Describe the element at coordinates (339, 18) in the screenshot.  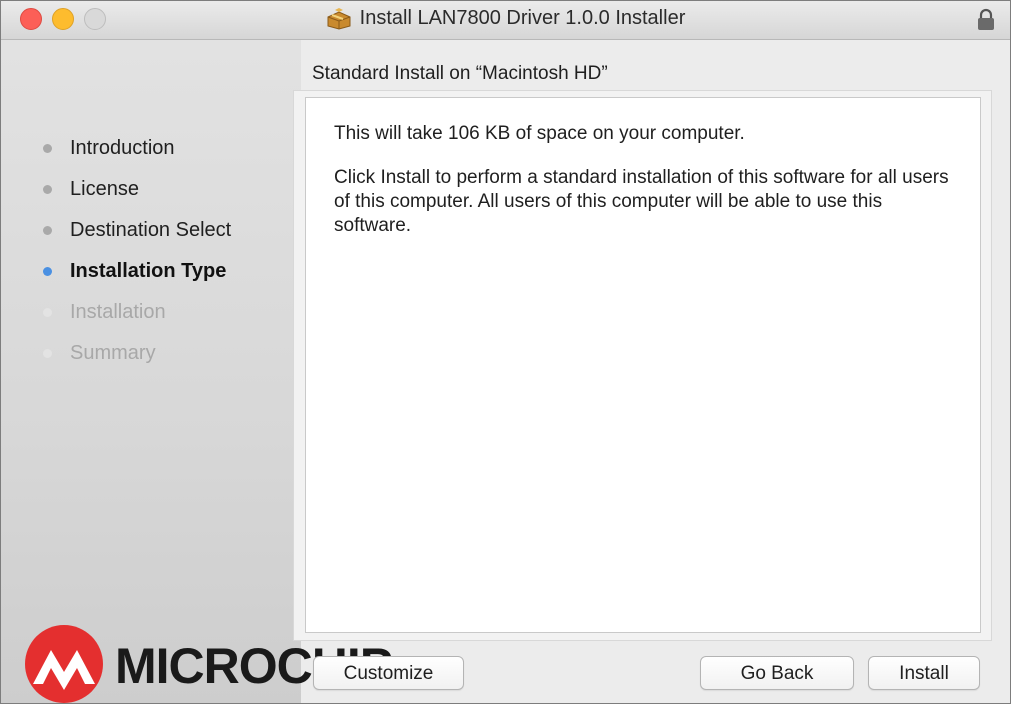
I see `package-icon` at that location.